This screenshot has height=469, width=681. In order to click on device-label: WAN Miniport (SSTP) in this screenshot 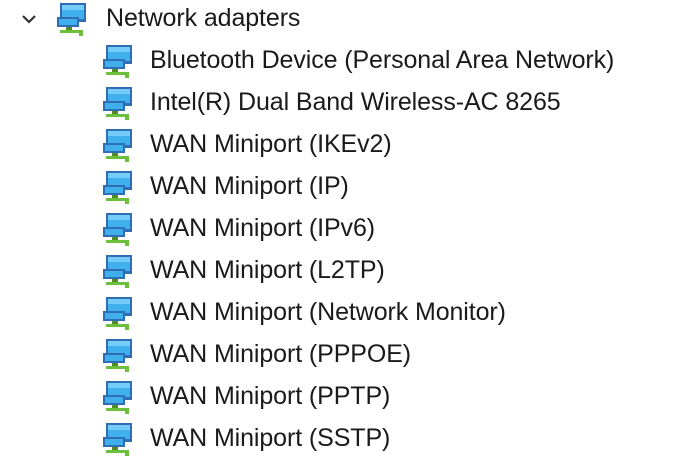, I will do `click(270, 438)`.